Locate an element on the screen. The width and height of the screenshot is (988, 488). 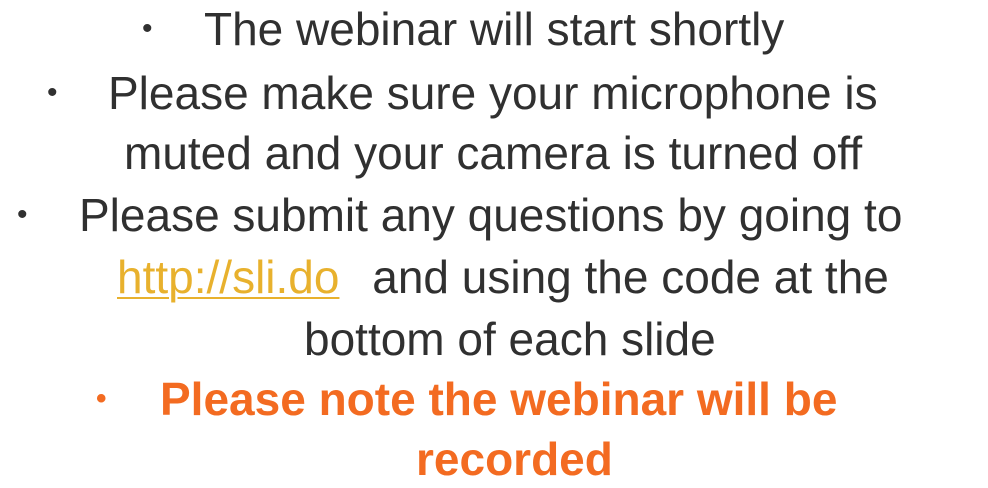
bullet-item-microphone-camera: • Please make sure your microphone is is located at coordinates (494, 93).